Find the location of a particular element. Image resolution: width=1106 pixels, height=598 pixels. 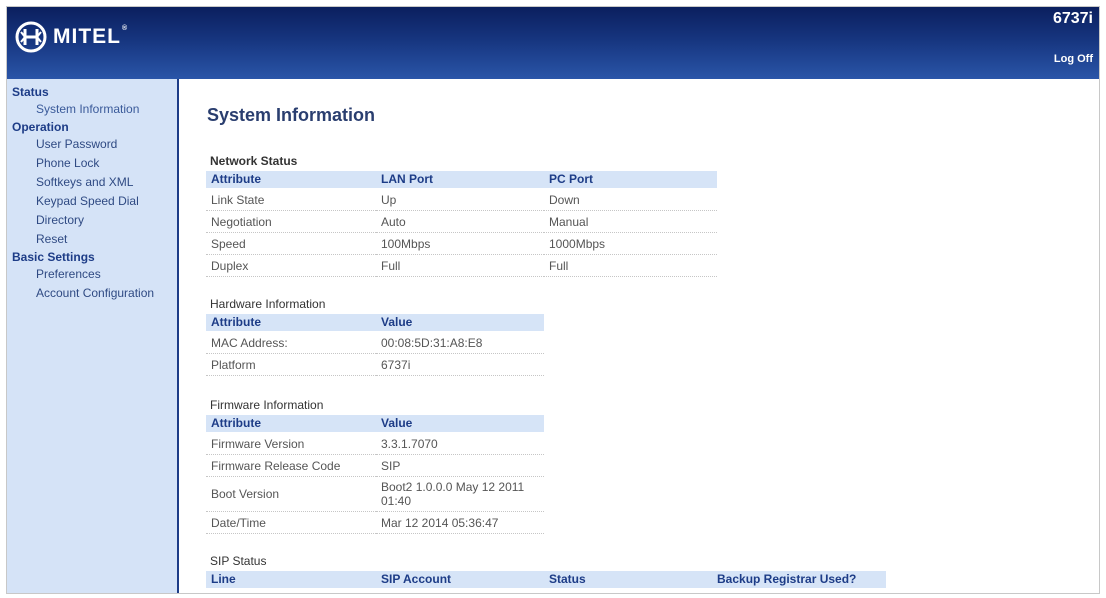

firmware-info-title: Firmware Information is located at coordinates (267, 405).